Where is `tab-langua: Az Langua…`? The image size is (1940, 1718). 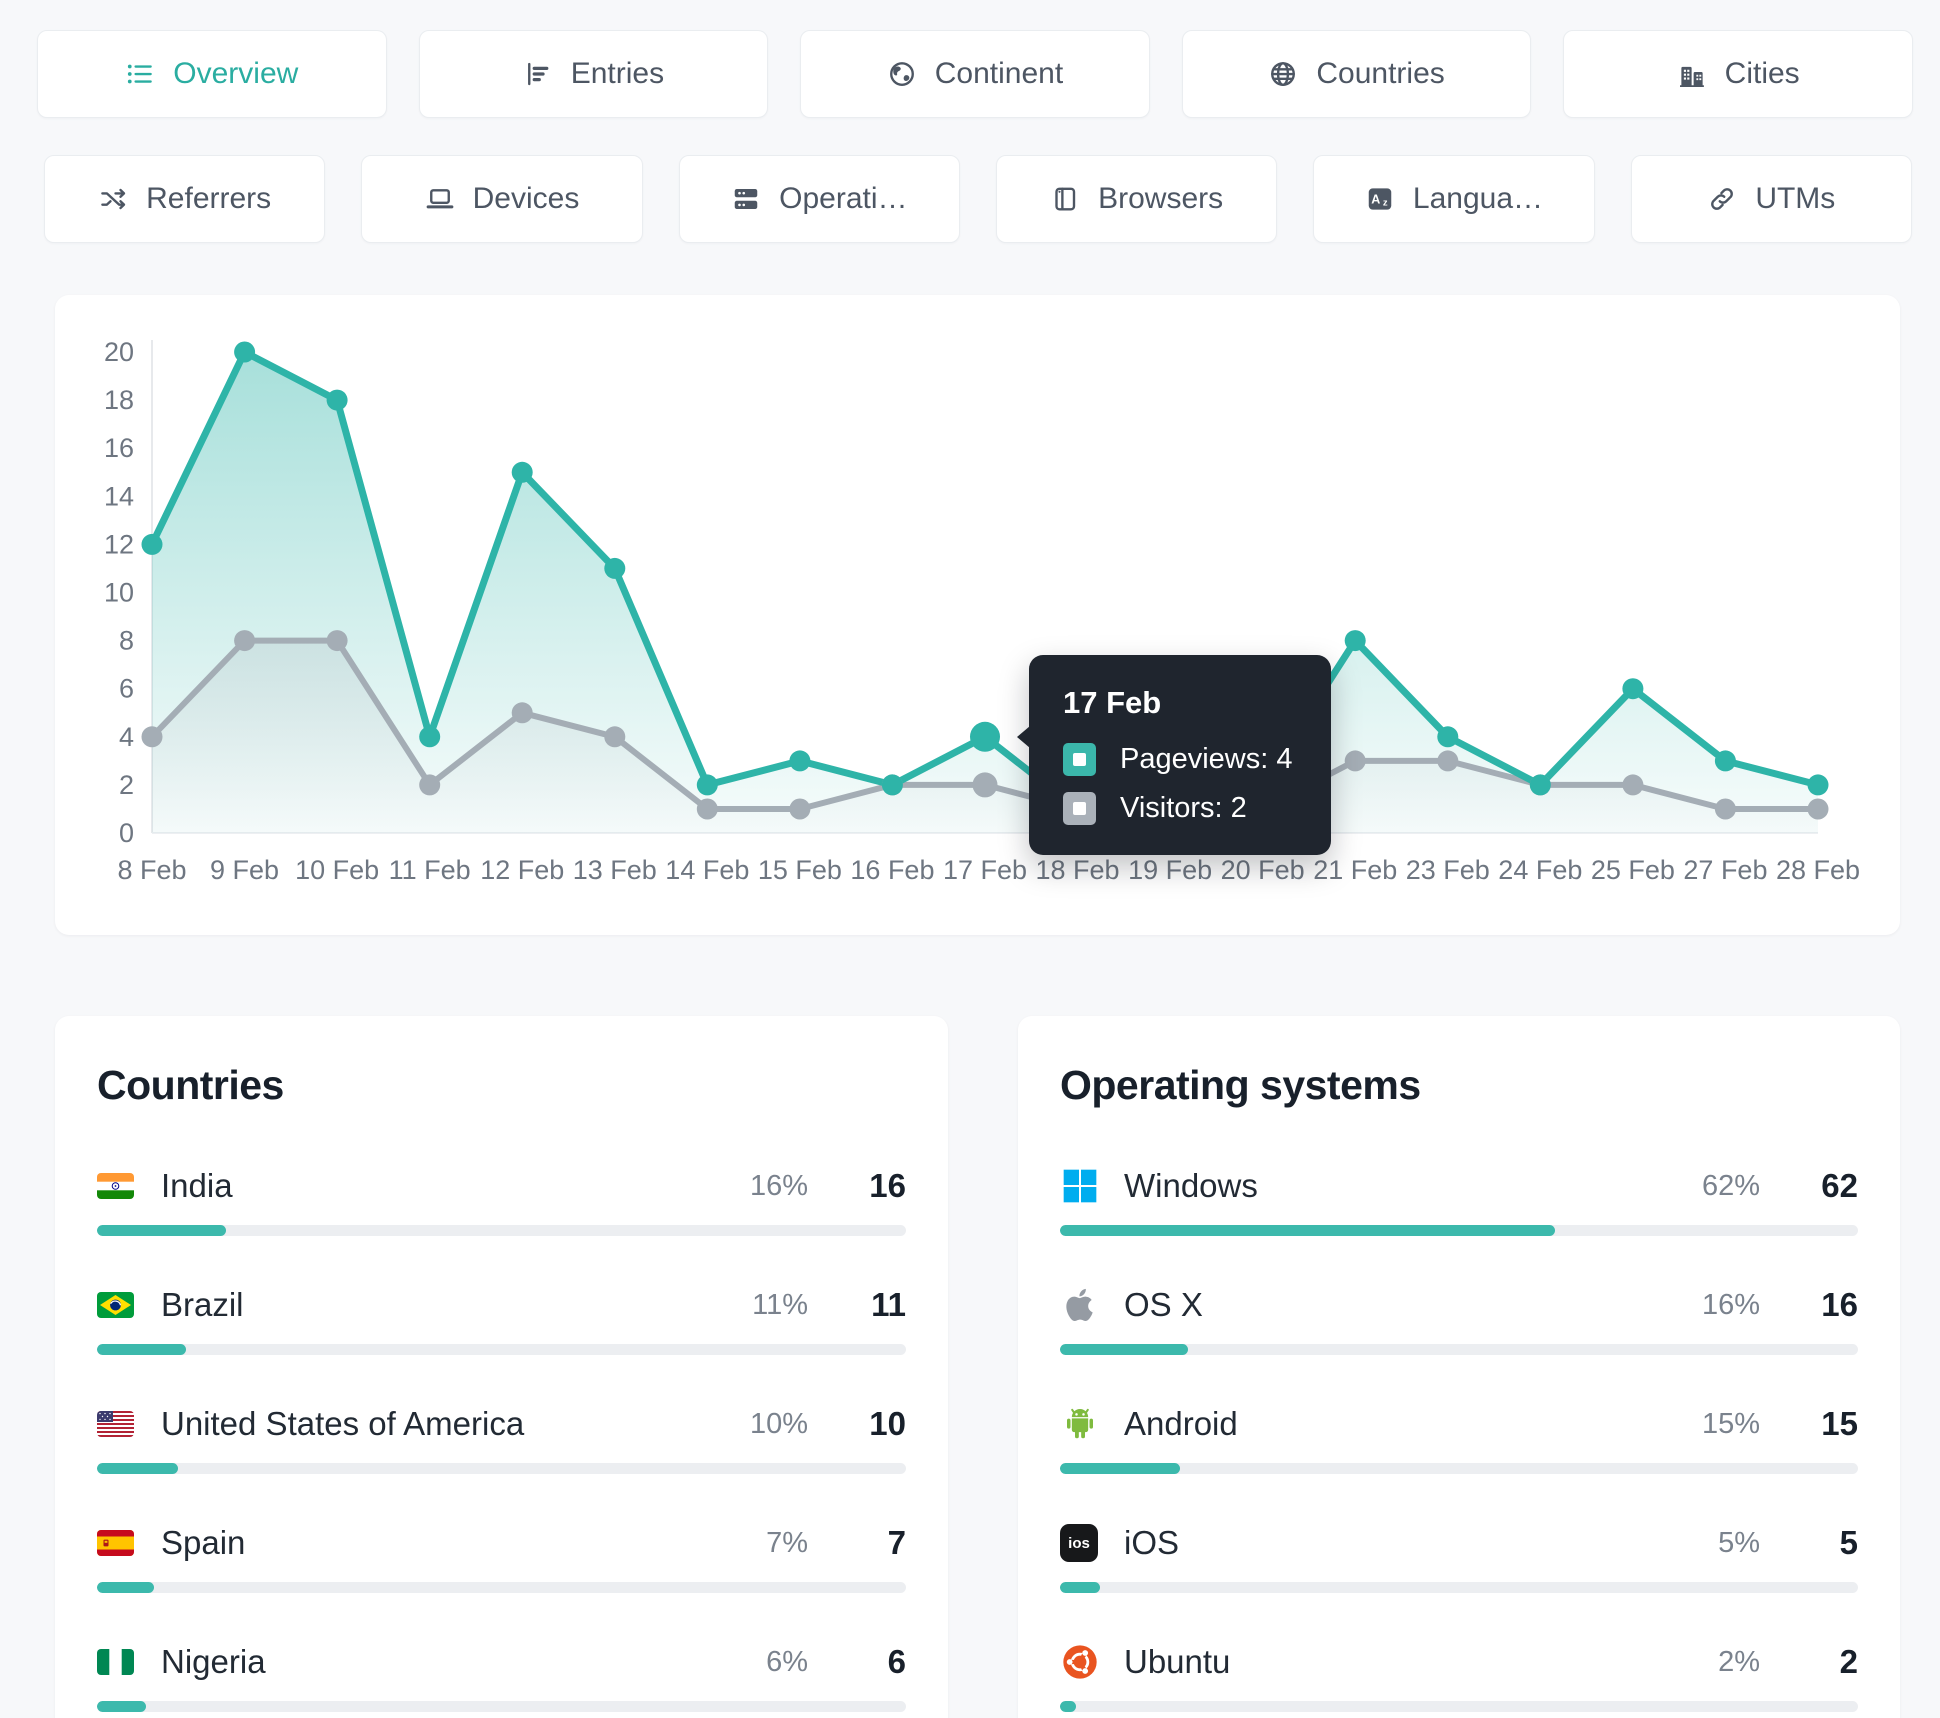
tab-langua: Az Langua… is located at coordinates (1454, 199).